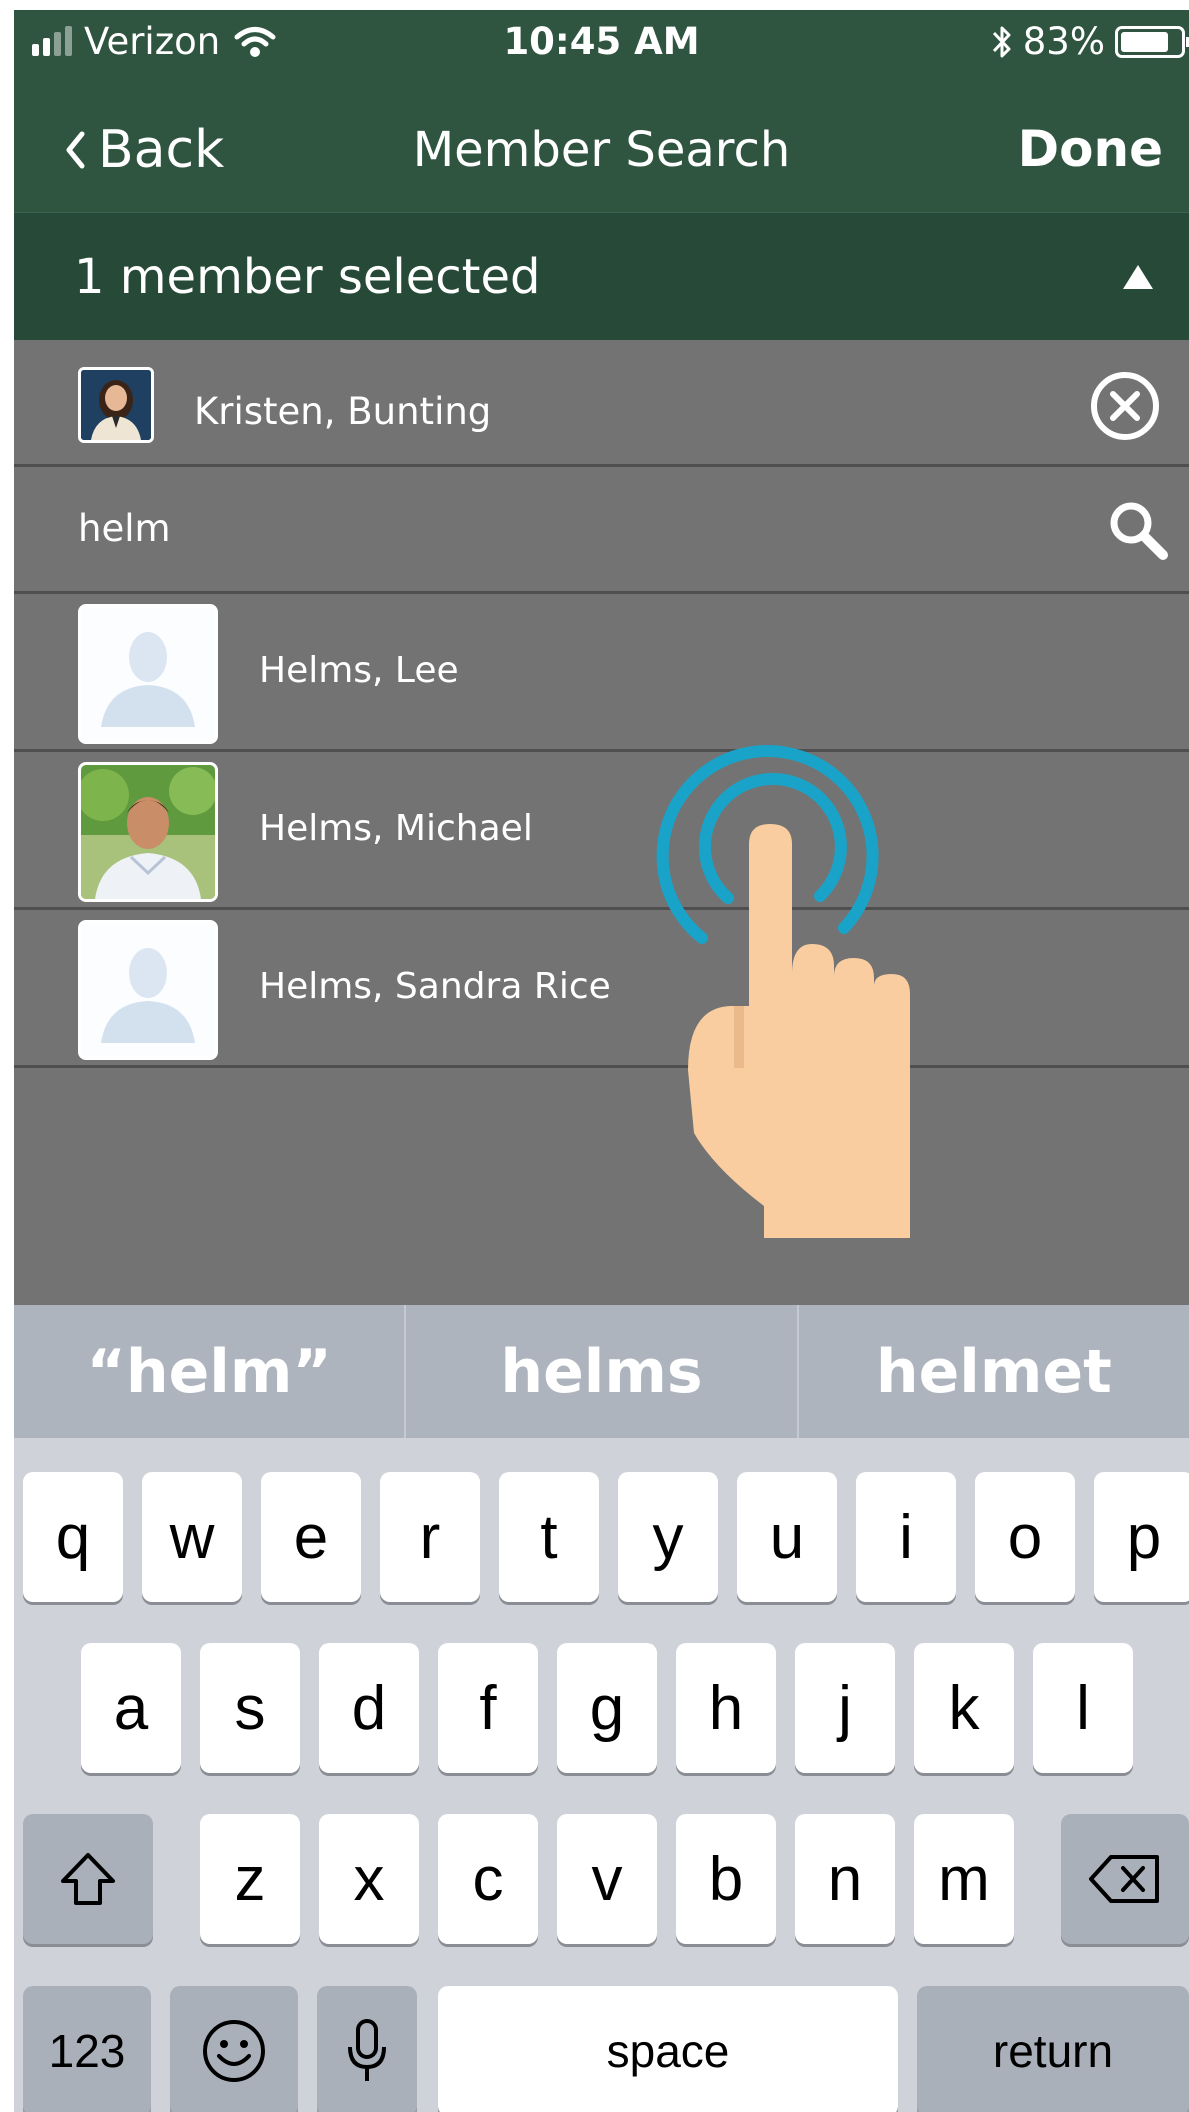 The width and height of the screenshot is (1189, 2112). I want to click on suggestion-item: helms, so click(600, 1371).